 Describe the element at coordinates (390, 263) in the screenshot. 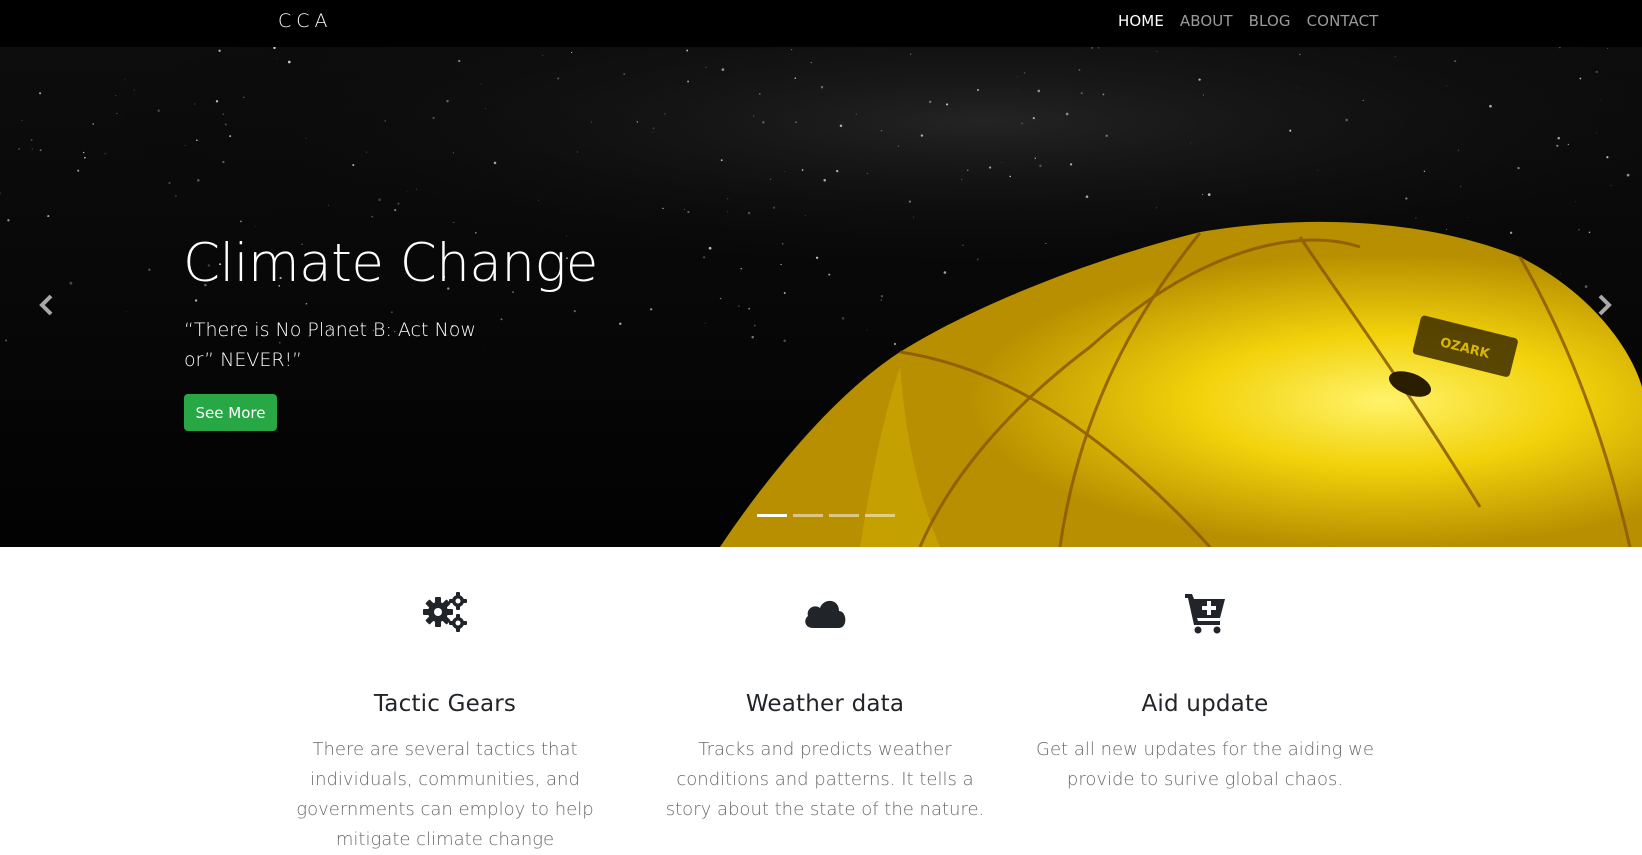

I see `hero-title: Climate Change` at that location.